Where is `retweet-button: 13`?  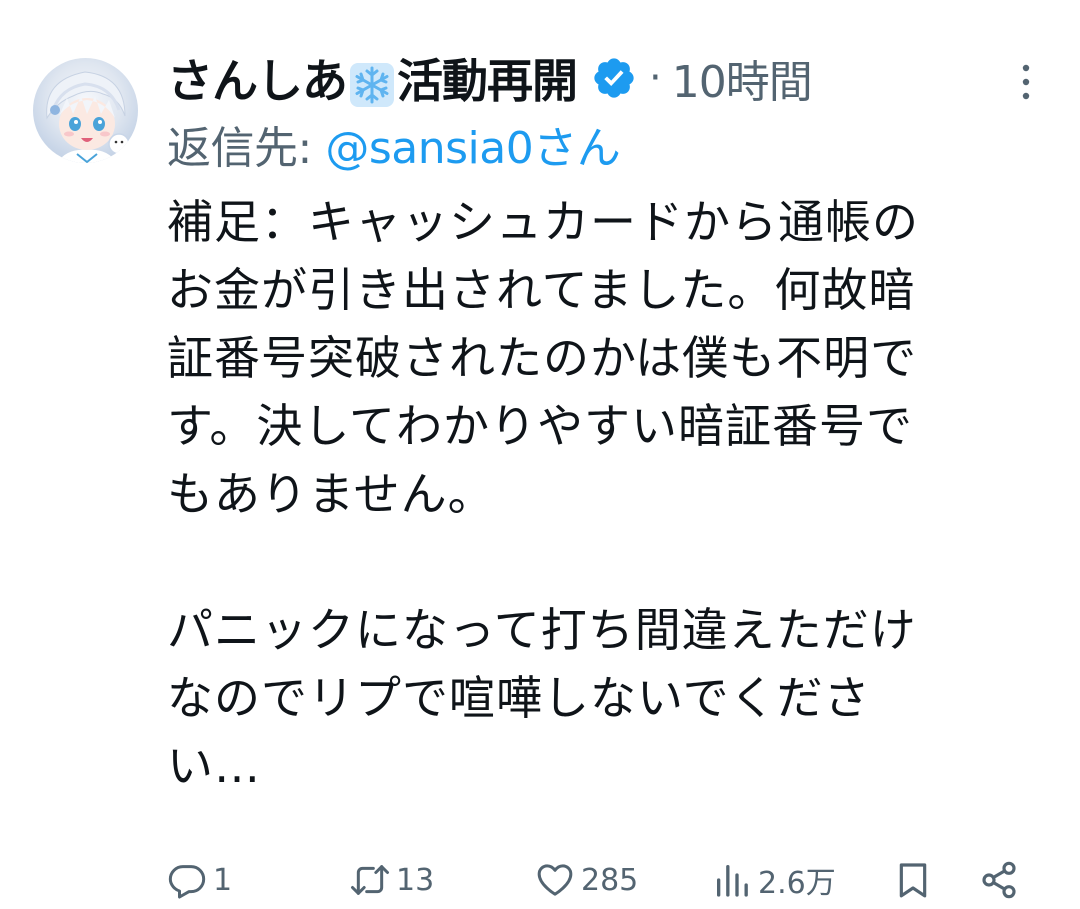
retweet-button: 13 is located at coordinates (392, 880).